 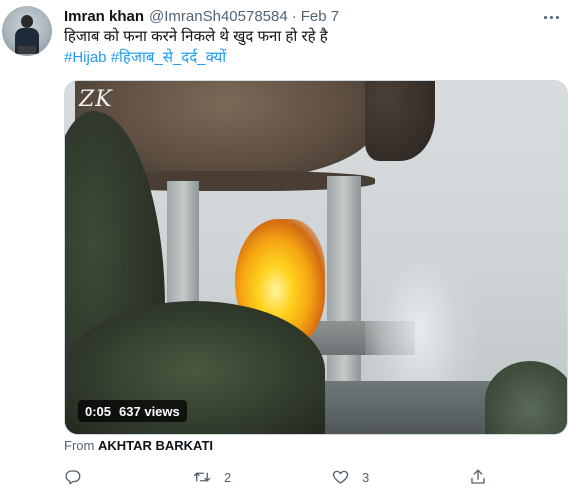 What do you see at coordinates (104, 16) in the screenshot?
I see `author-name: Imran khan` at bounding box center [104, 16].